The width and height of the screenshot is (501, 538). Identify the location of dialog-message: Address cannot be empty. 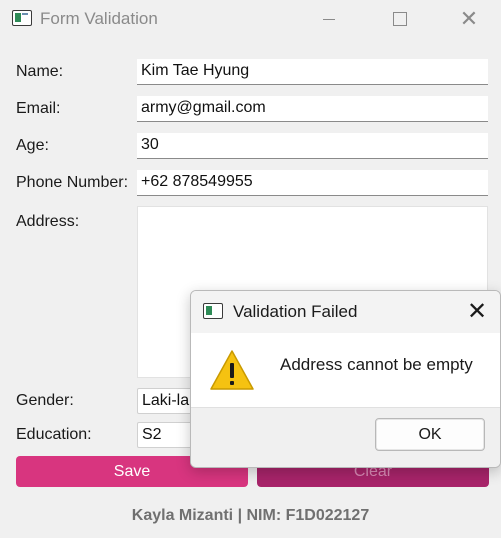
(376, 364).